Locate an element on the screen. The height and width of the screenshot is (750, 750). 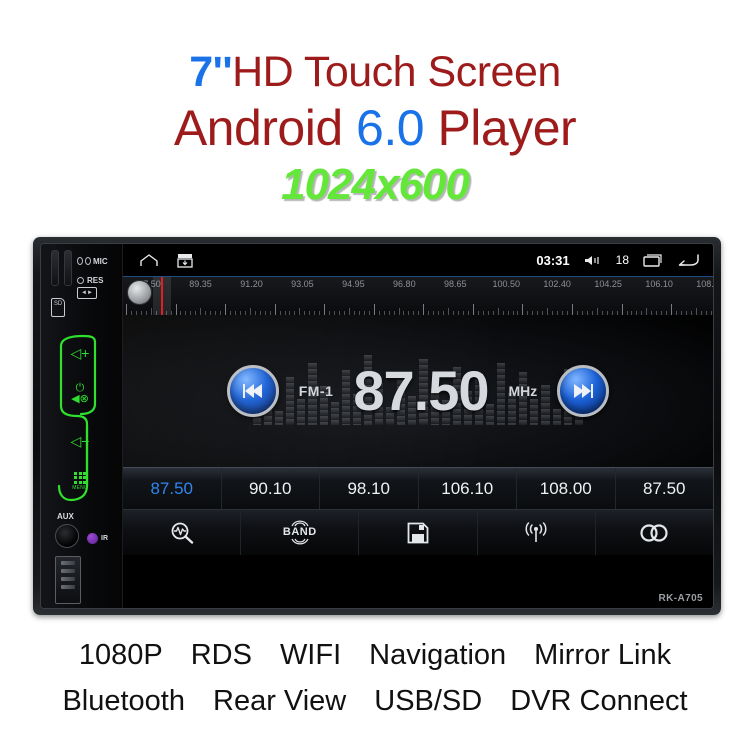
backlit-button-rail: ◁+ ⏻ ◀⊗ ◁− MENU is located at coordinates (79, 419).